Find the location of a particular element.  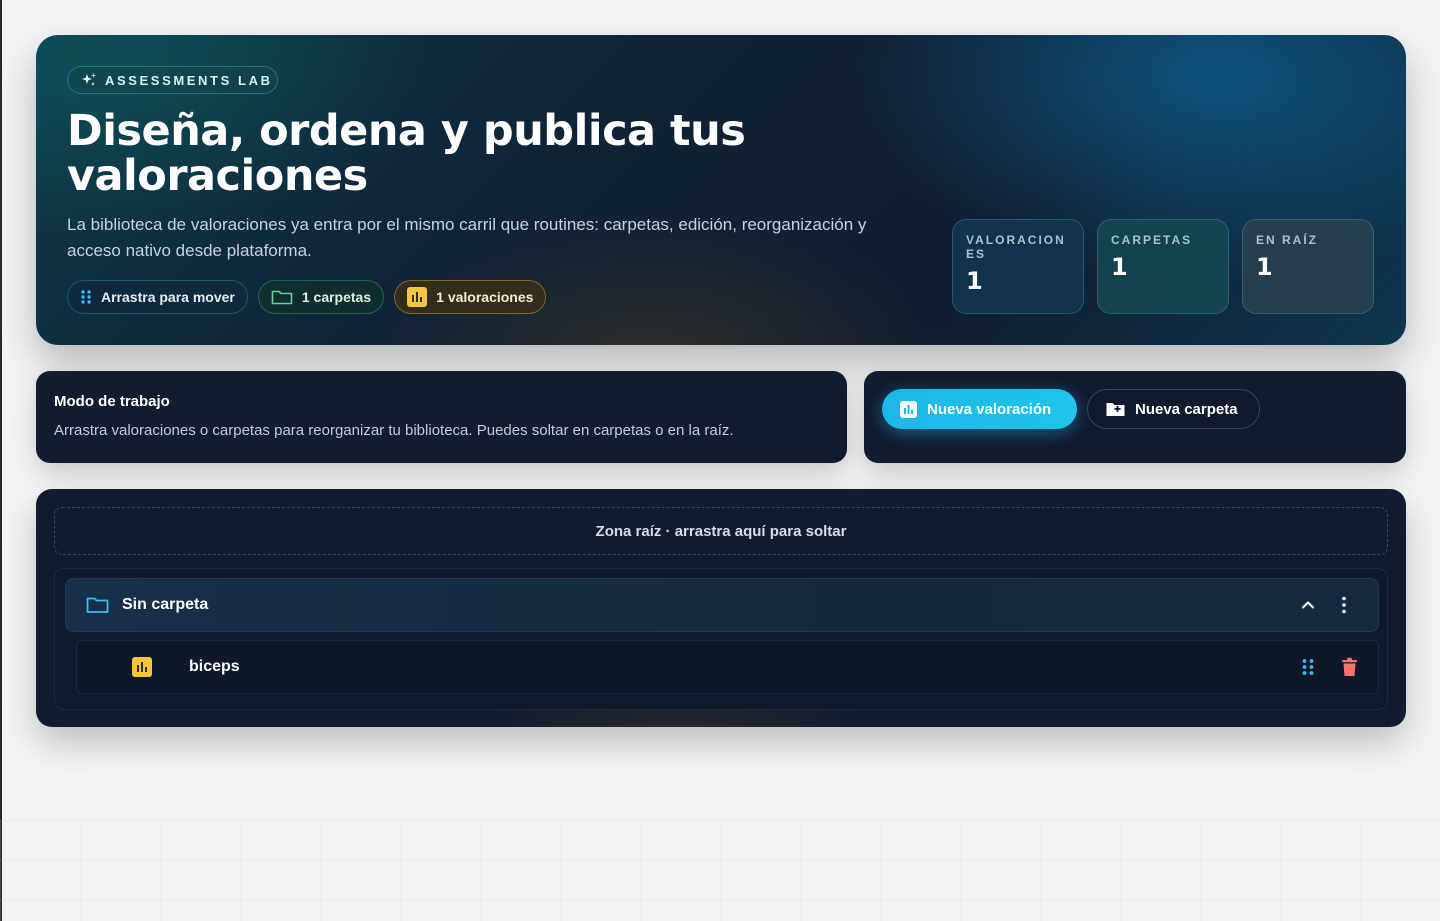

chevron-up-icon is located at coordinates (1308, 605).